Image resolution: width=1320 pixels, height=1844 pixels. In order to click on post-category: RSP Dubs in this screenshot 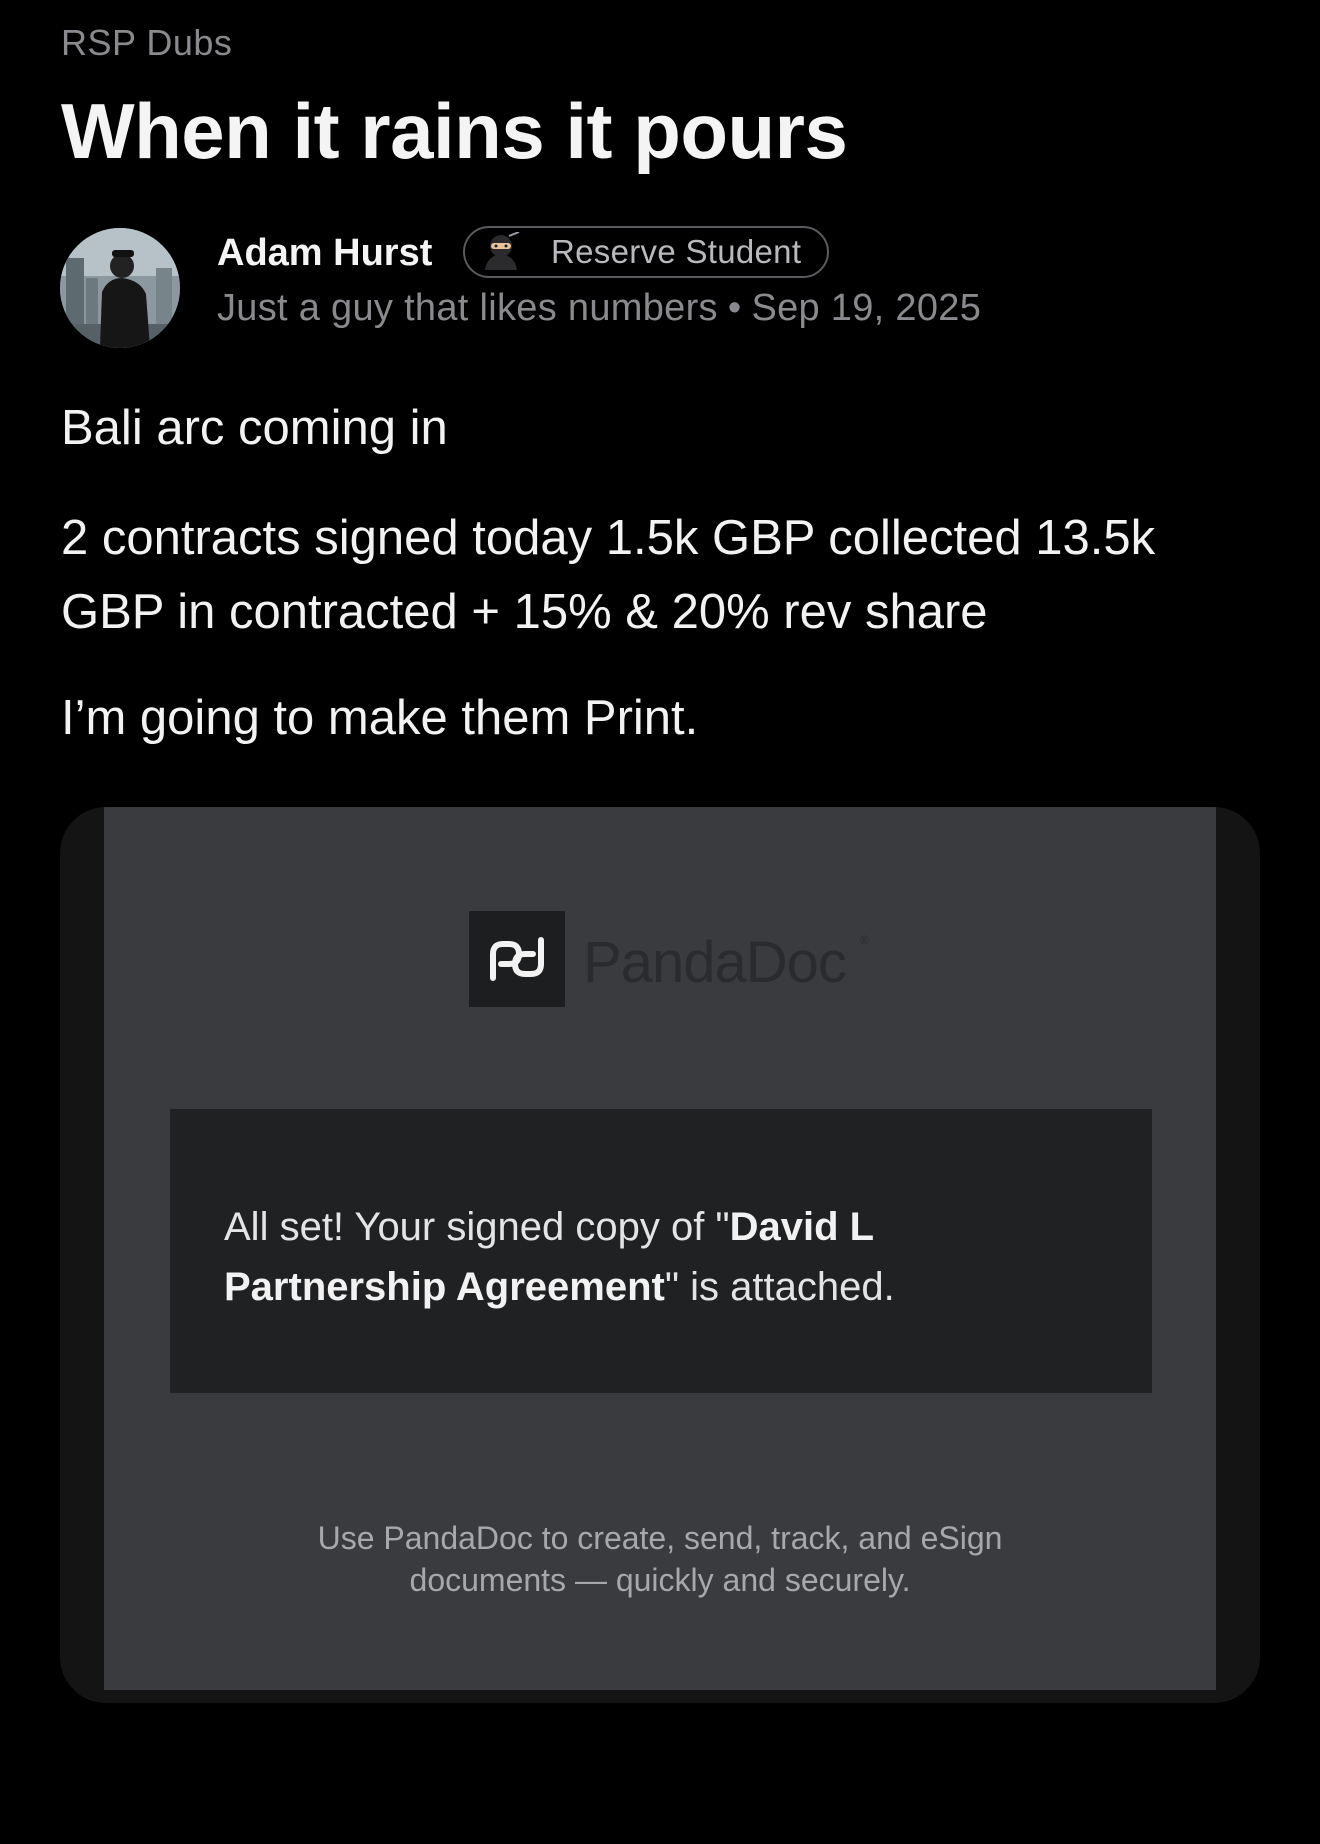, I will do `click(146, 43)`.